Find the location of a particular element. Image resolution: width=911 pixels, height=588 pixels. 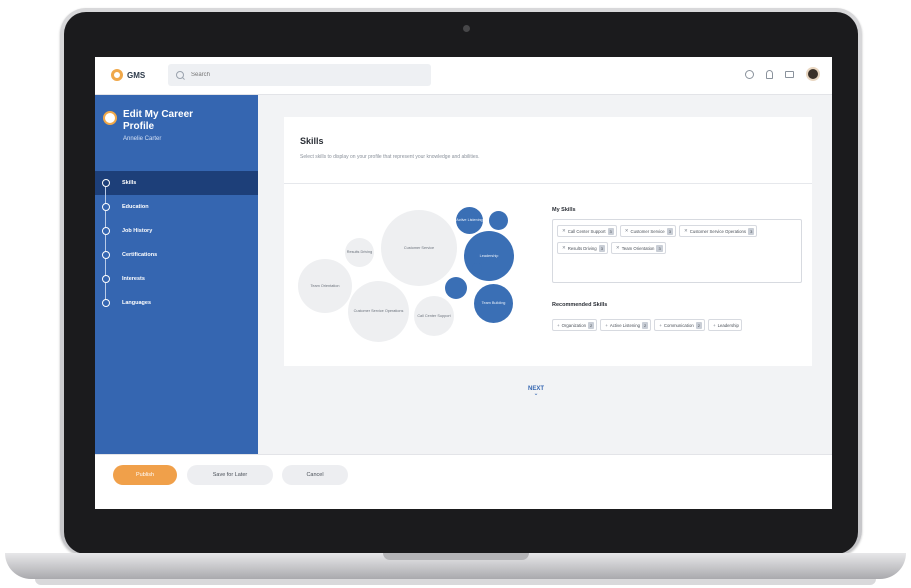

recommended-chip: + Communication 2 is located at coordinates (679, 325).